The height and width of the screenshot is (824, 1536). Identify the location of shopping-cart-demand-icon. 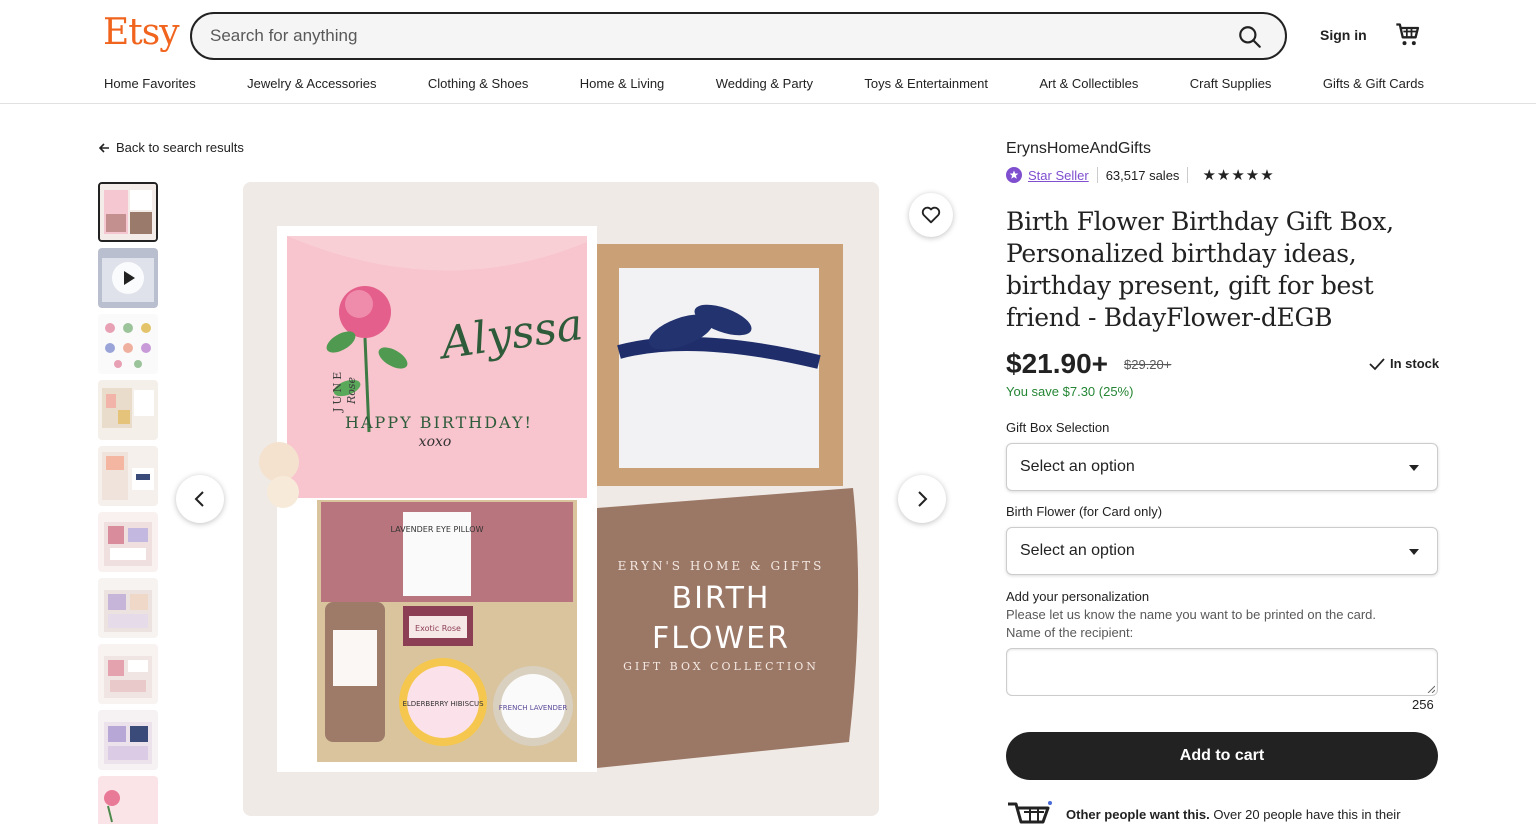
(1030, 812).